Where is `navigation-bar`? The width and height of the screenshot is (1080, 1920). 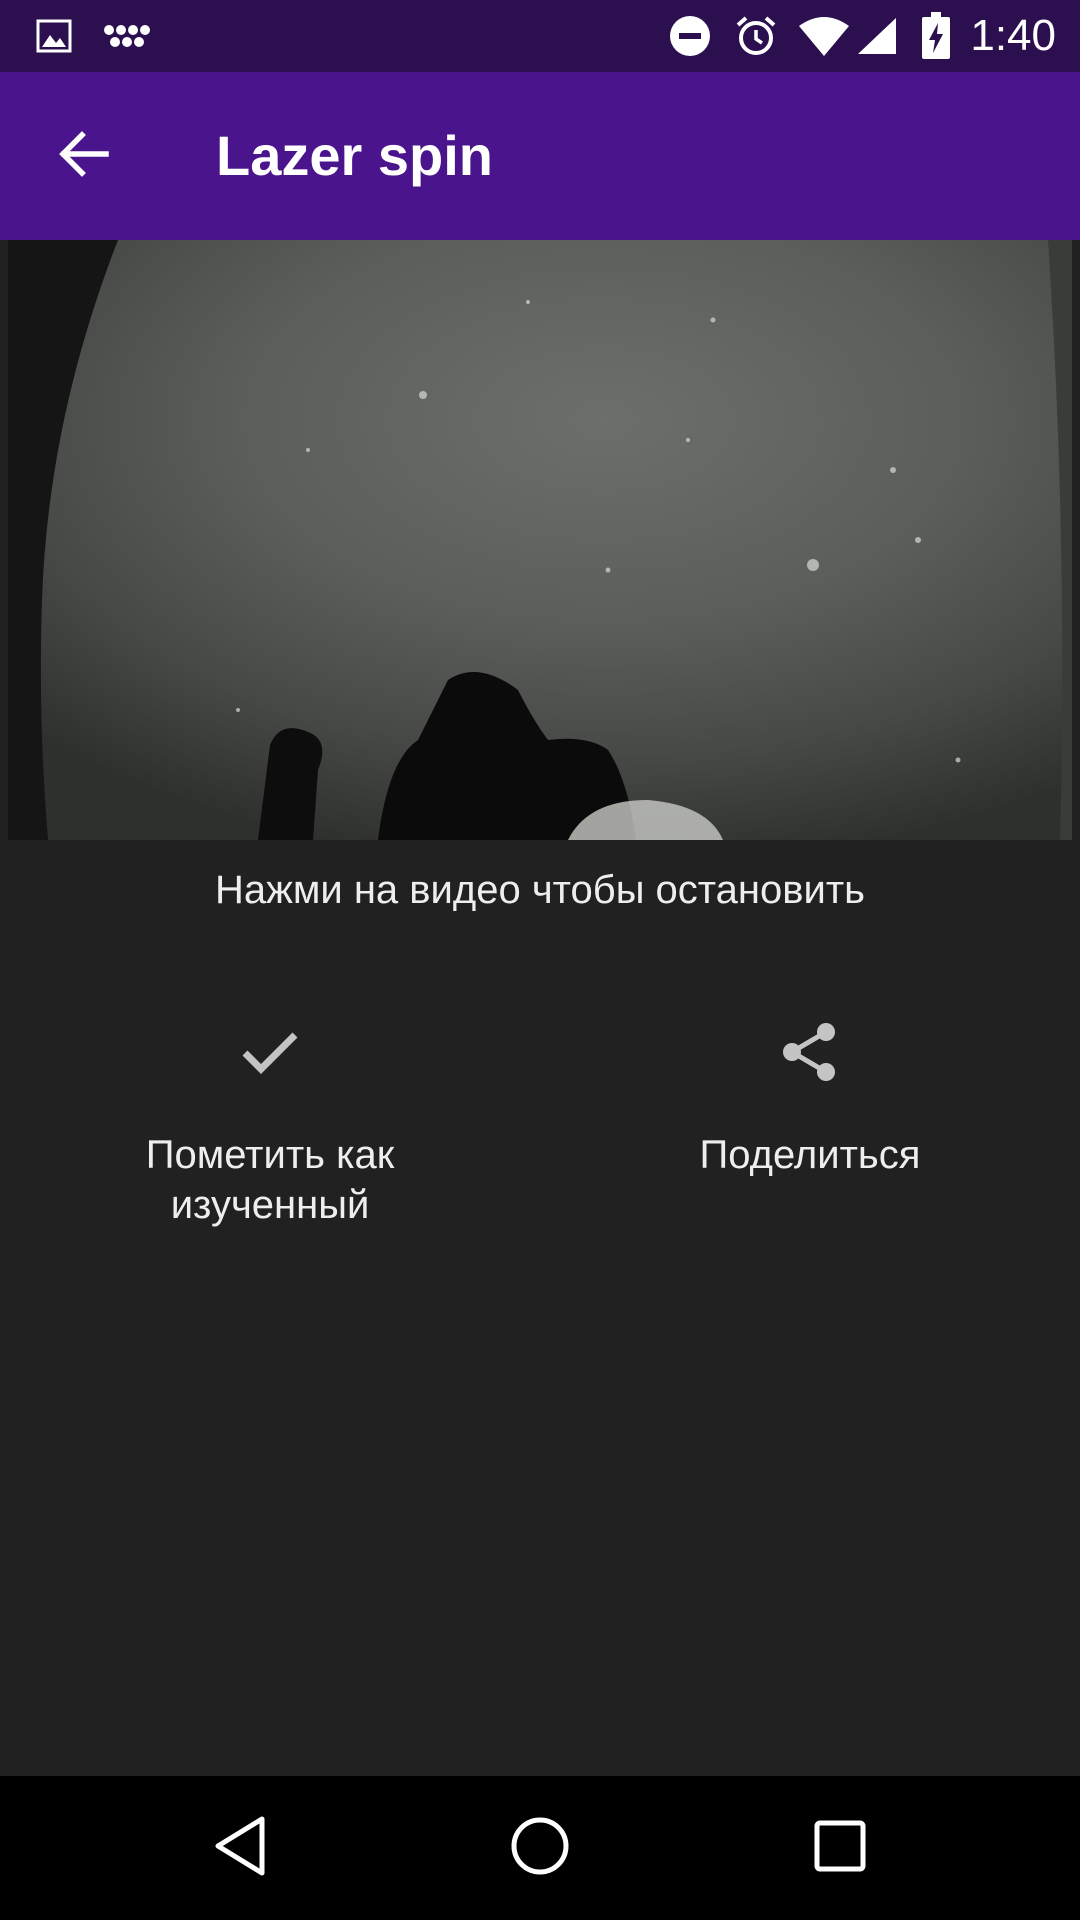
navigation-bar is located at coordinates (540, 1848).